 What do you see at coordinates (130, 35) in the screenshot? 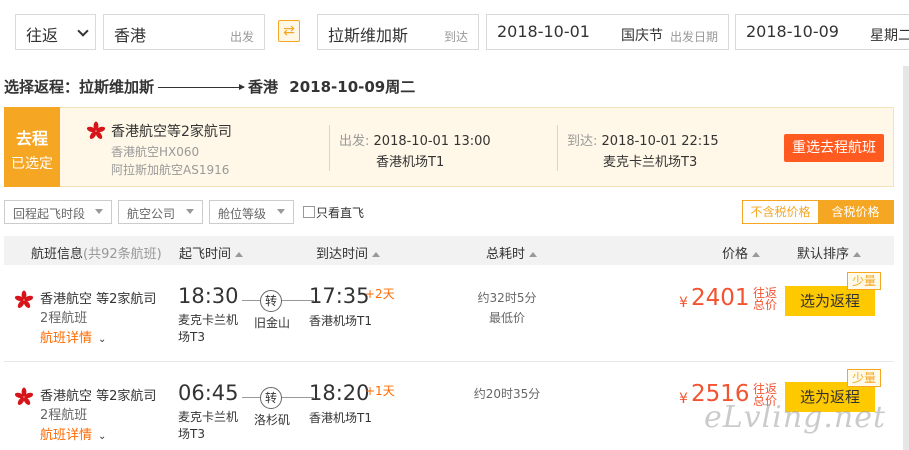
I see `from-city-value: 香港` at bounding box center [130, 35].